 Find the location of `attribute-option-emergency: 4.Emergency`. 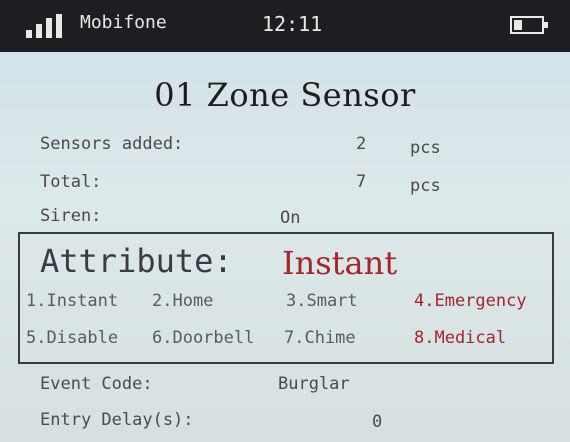

attribute-option-emergency: 4.Emergency is located at coordinates (470, 301).